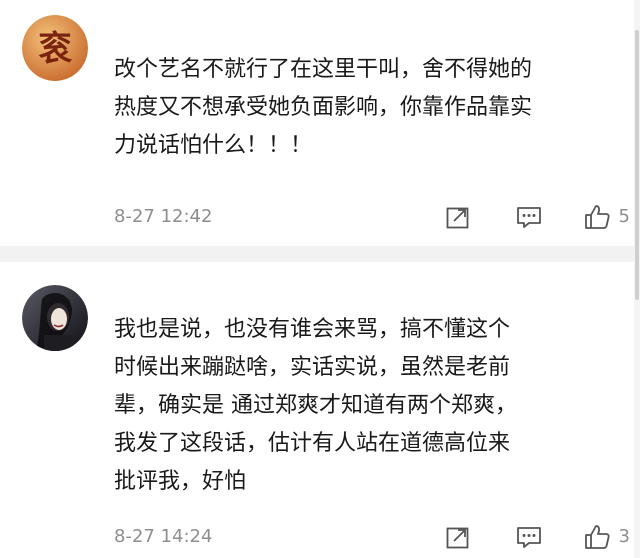 The width and height of the screenshot is (640, 558). I want to click on avatar: 衮, so click(55, 48).